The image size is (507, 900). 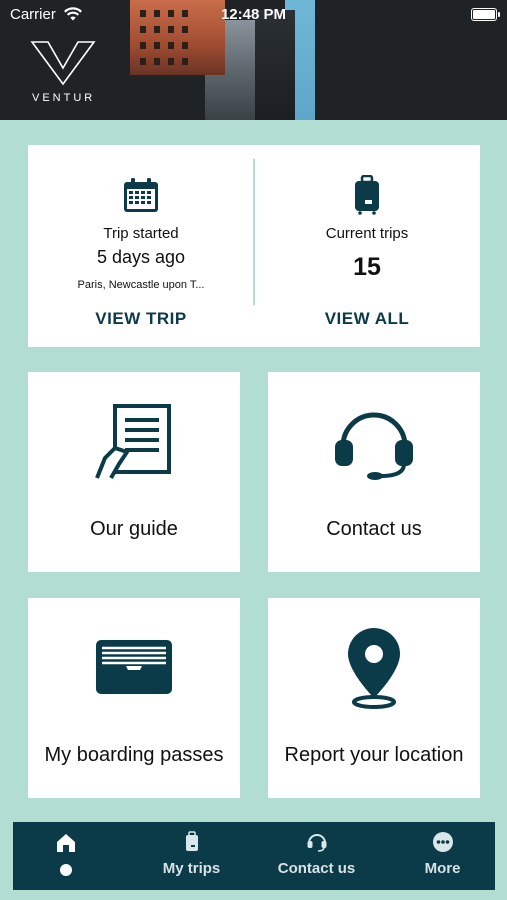 What do you see at coordinates (374, 529) in the screenshot?
I see `contact-us-label: Contact us` at bounding box center [374, 529].